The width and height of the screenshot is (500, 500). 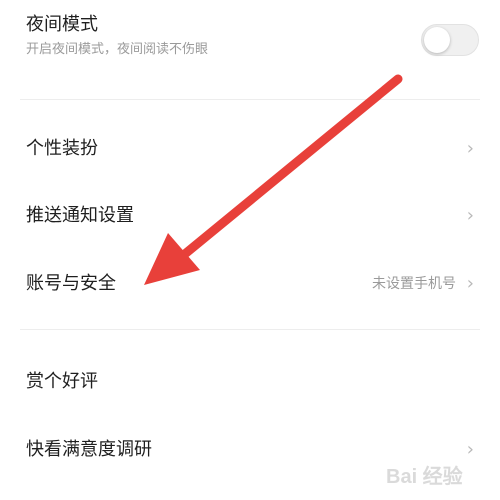 I want to click on baidu-watermark: Bai 经验, so click(x=435, y=472).